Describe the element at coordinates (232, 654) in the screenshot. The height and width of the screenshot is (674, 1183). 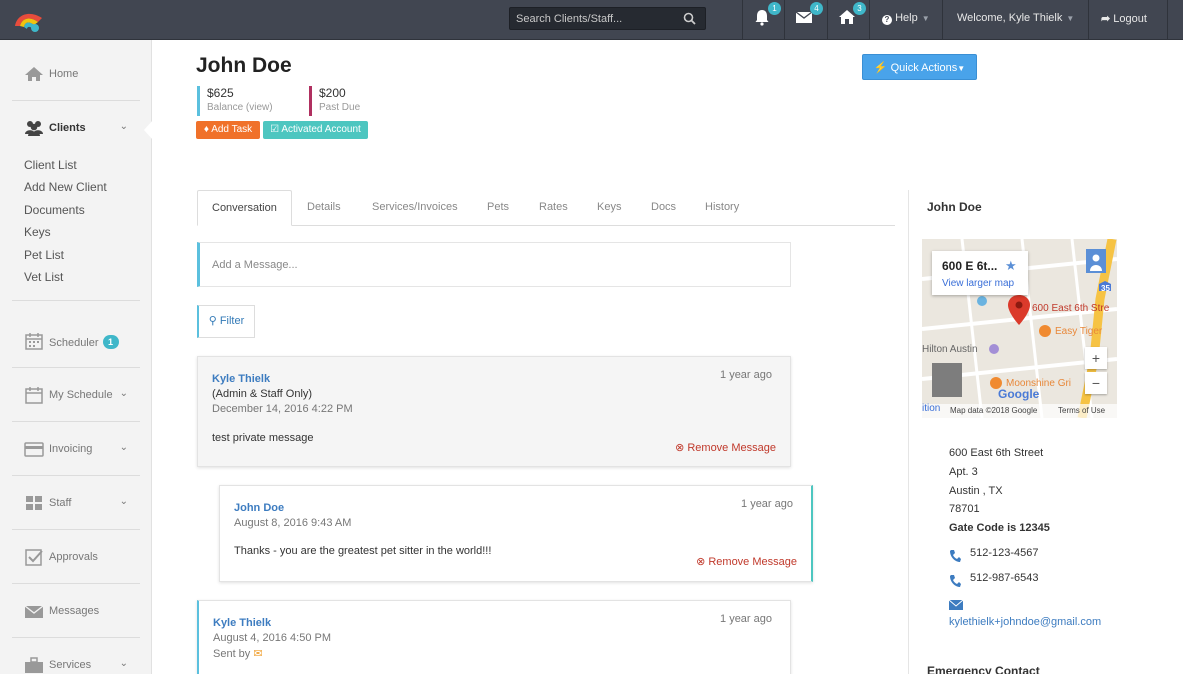
I see `sent-by-label: Sent by` at that location.